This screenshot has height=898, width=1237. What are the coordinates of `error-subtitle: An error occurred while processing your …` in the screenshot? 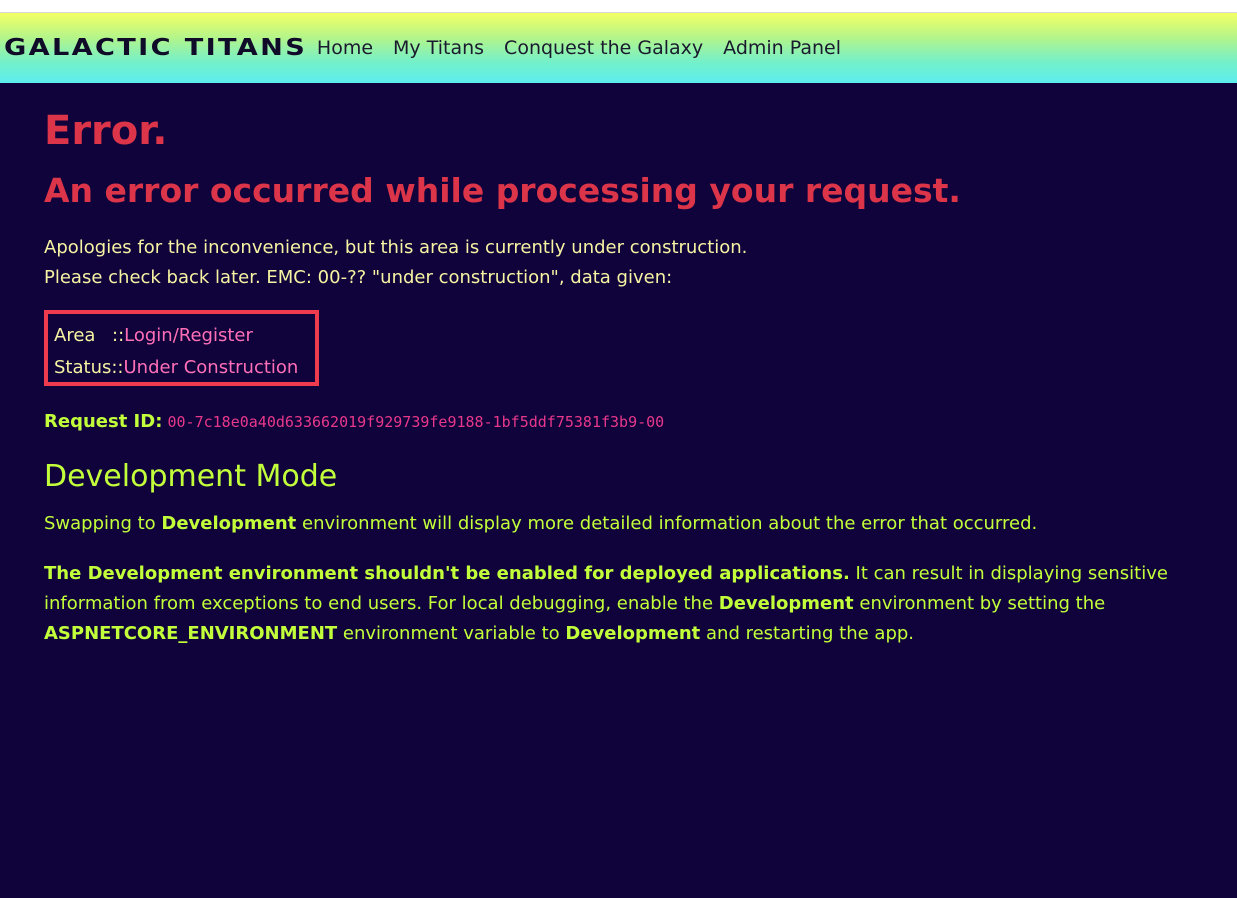 It's located at (502, 190).